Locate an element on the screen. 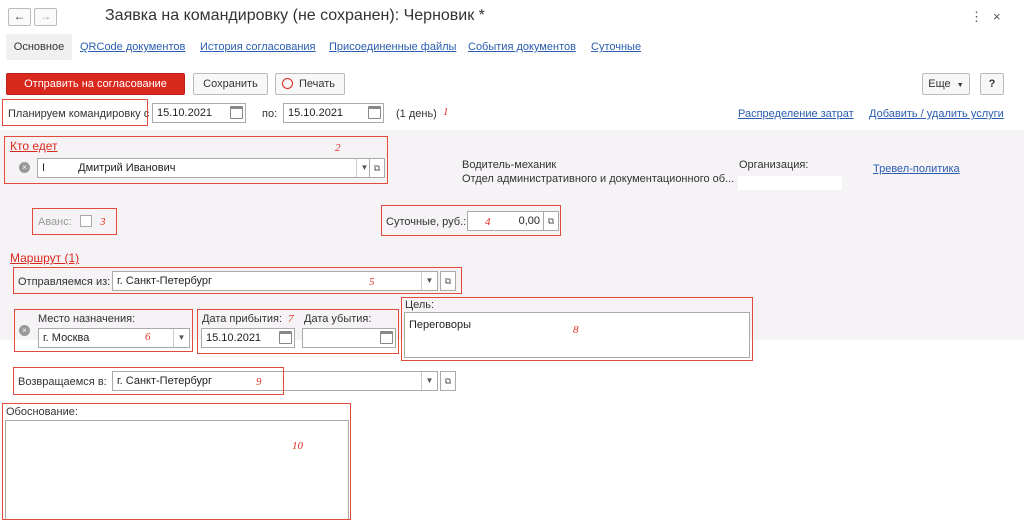  annotation-number: 5 is located at coordinates (372, 282).